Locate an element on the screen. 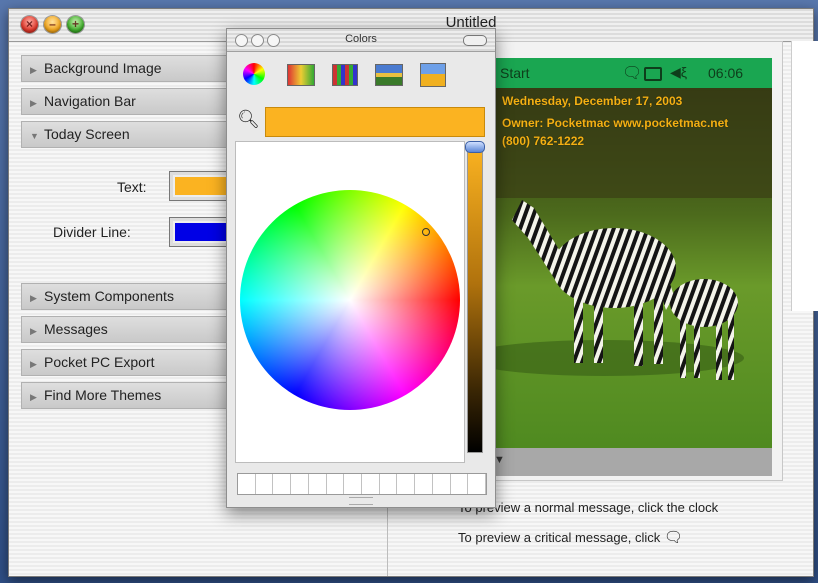  brightness-slider is located at coordinates (475, 299).